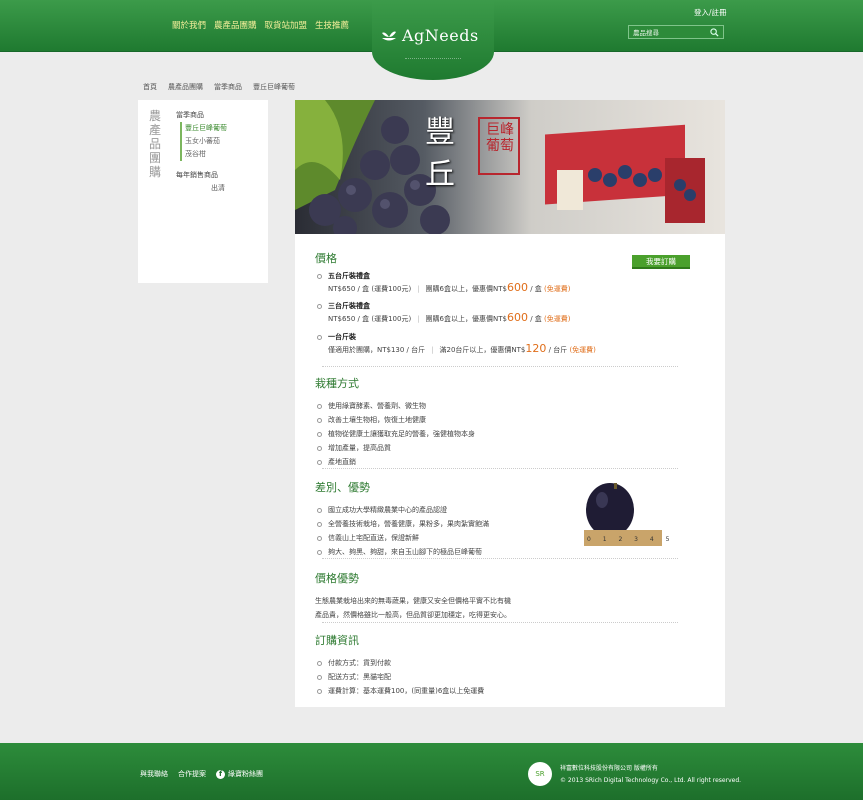 The height and width of the screenshot is (800, 863). Describe the element at coordinates (245, 774) in the screenshot. I see `footer-fanpage-label: 綠寶粉絲團` at that location.